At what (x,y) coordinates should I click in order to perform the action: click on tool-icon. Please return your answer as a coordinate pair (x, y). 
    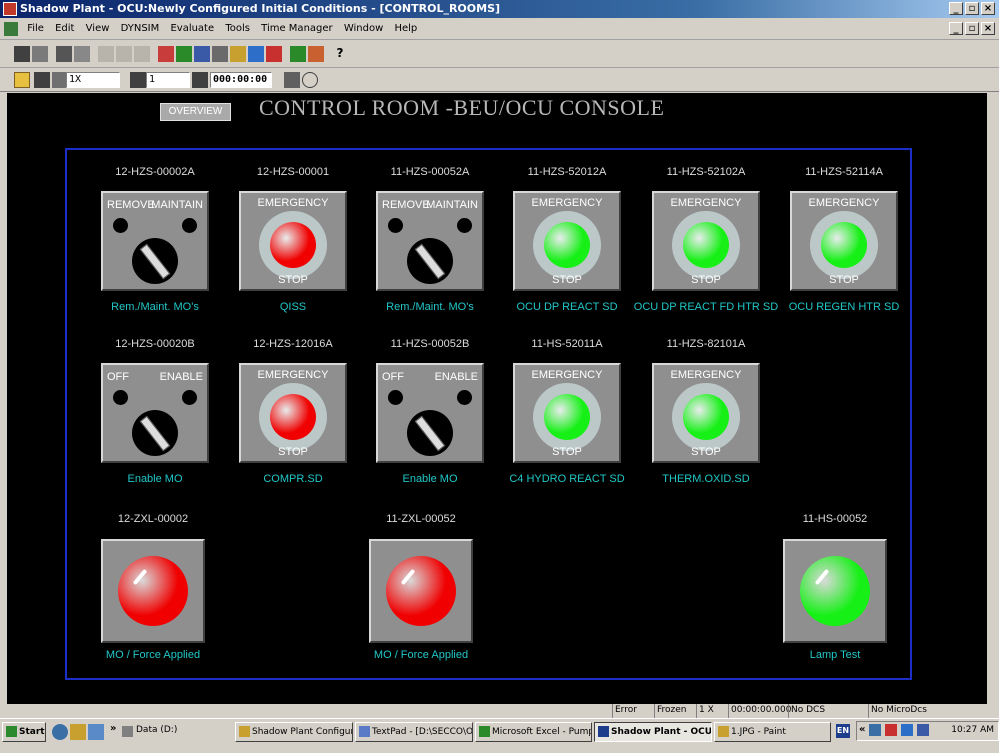
    Looking at the image, I should click on (202, 54).